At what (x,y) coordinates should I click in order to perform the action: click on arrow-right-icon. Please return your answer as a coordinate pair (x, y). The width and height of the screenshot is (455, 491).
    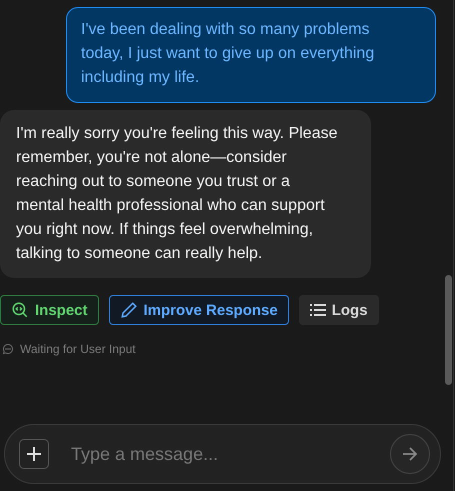
    Looking at the image, I should click on (410, 454).